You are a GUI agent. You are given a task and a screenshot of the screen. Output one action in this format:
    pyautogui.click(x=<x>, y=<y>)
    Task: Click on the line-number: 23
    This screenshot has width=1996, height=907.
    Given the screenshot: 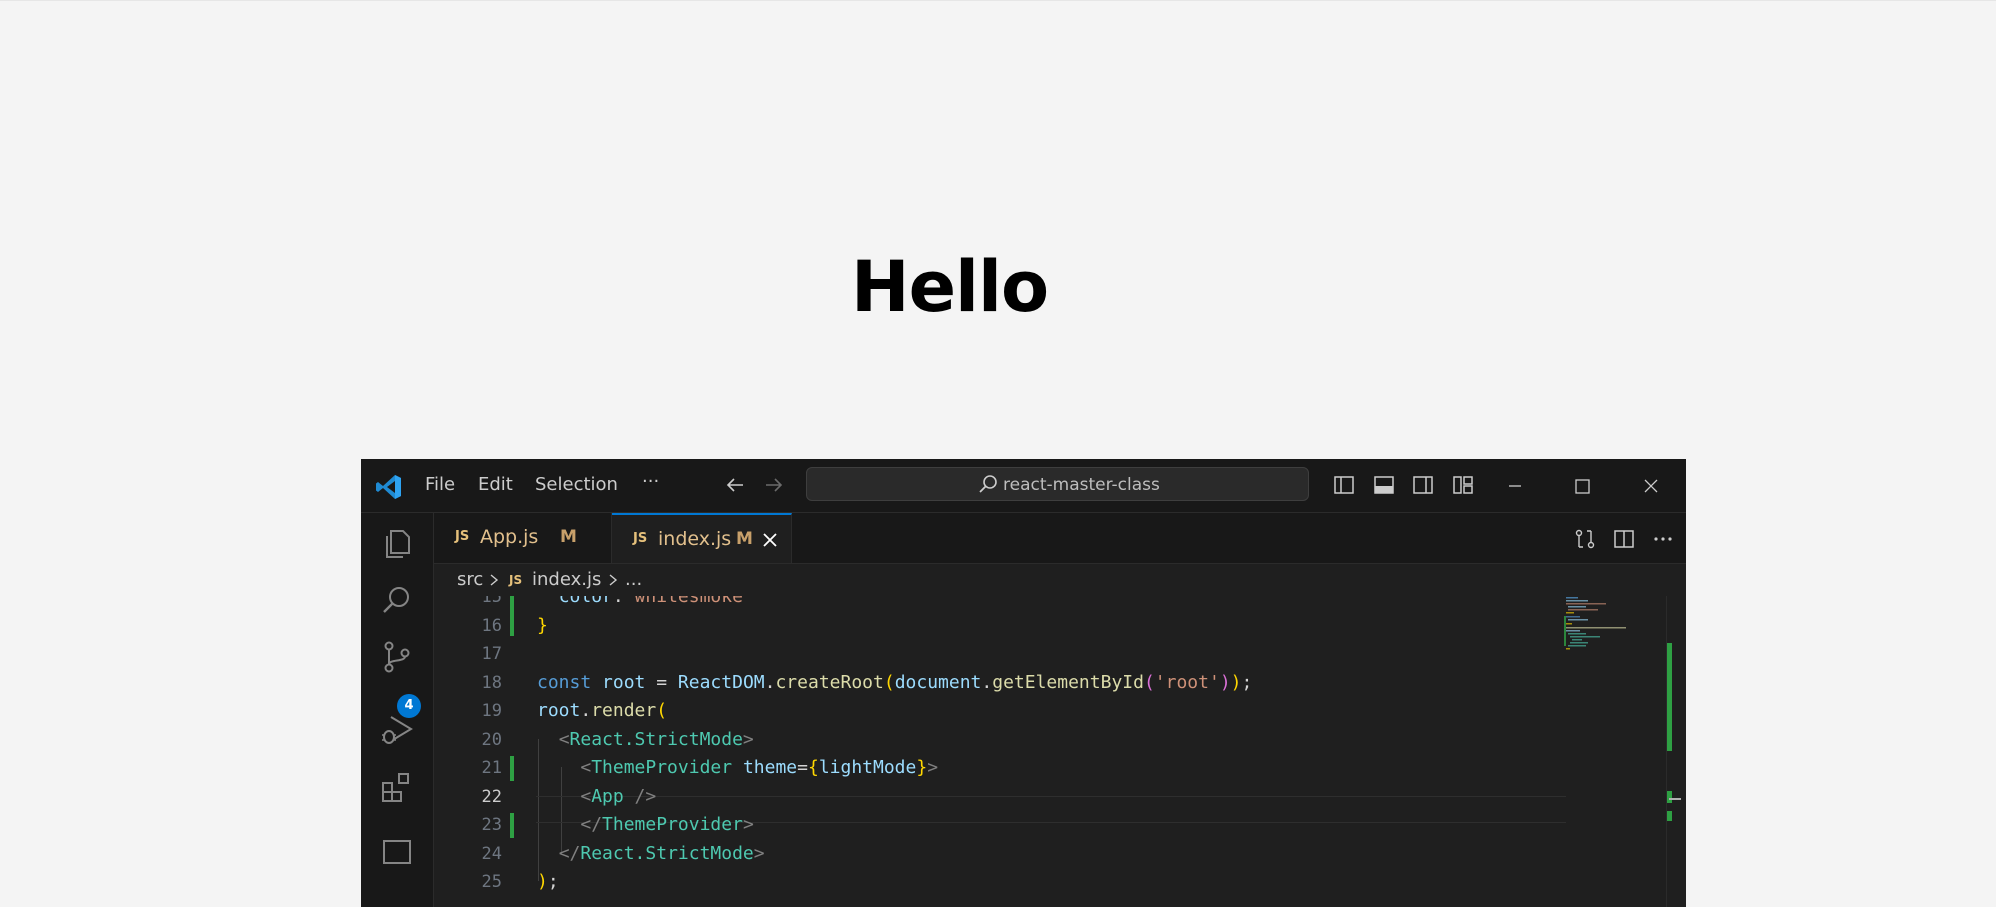 What is the action you would take?
    pyautogui.click(x=491, y=825)
    